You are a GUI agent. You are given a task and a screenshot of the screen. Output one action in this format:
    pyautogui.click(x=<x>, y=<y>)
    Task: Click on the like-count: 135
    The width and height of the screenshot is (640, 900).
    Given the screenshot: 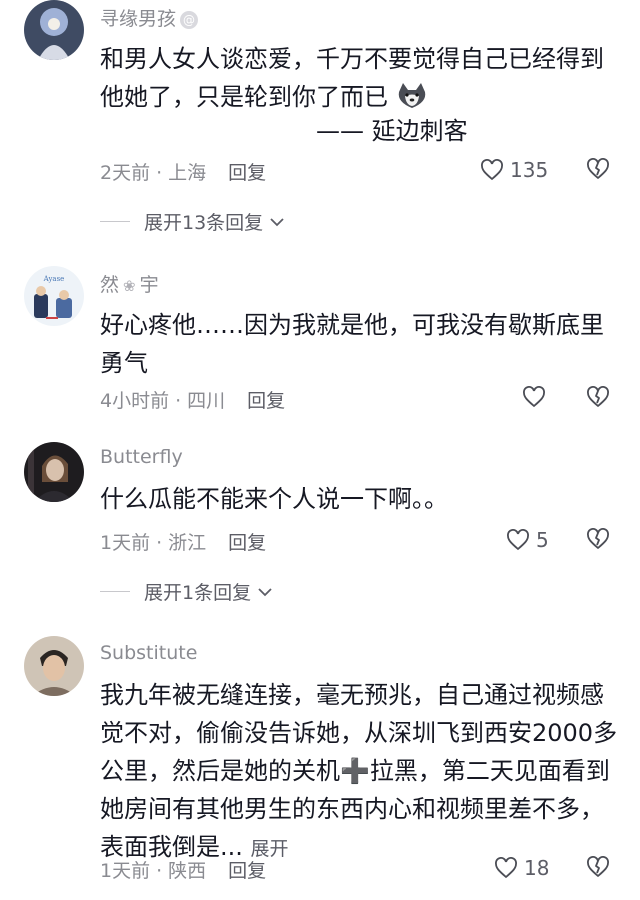 What is the action you would take?
    pyautogui.click(x=529, y=170)
    